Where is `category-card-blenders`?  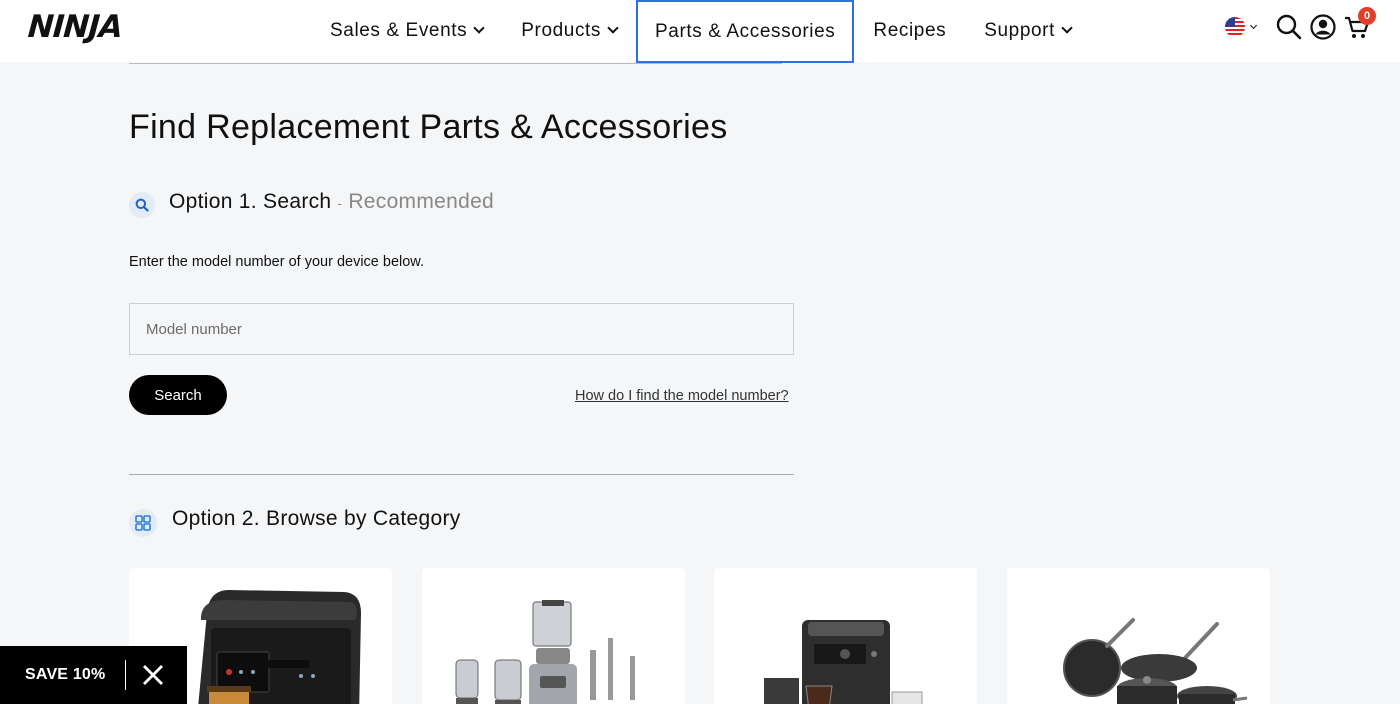
category-card-blenders is located at coordinates (553, 636).